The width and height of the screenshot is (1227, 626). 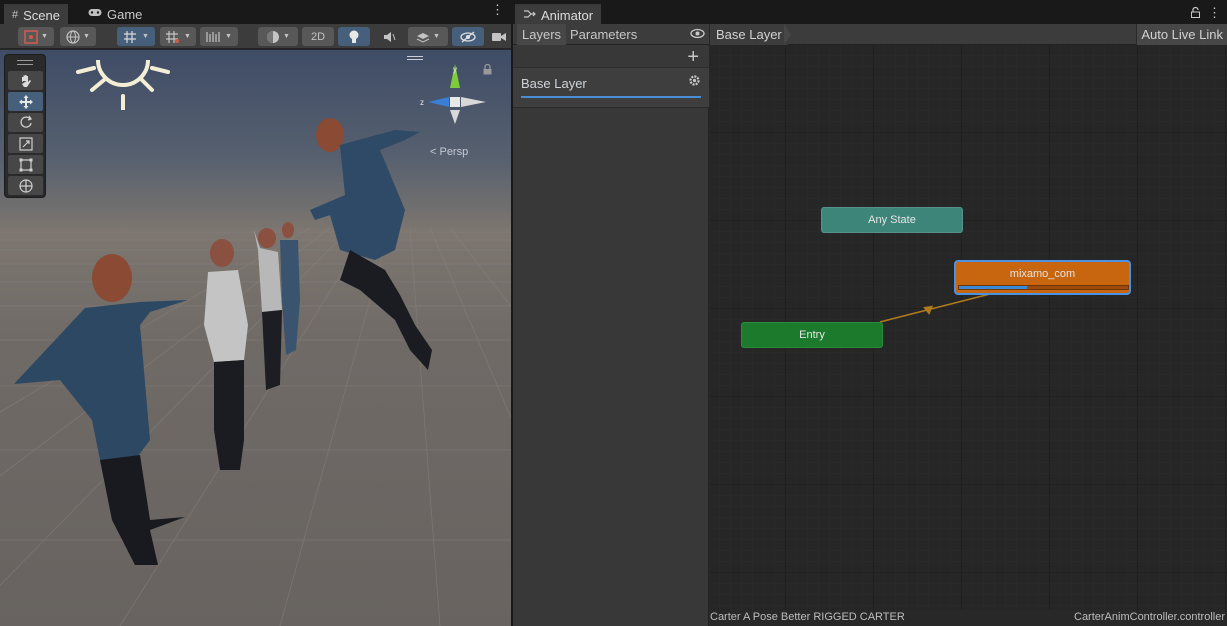 What do you see at coordinates (130, 36) in the screenshot?
I see `grid-snap-icon` at bounding box center [130, 36].